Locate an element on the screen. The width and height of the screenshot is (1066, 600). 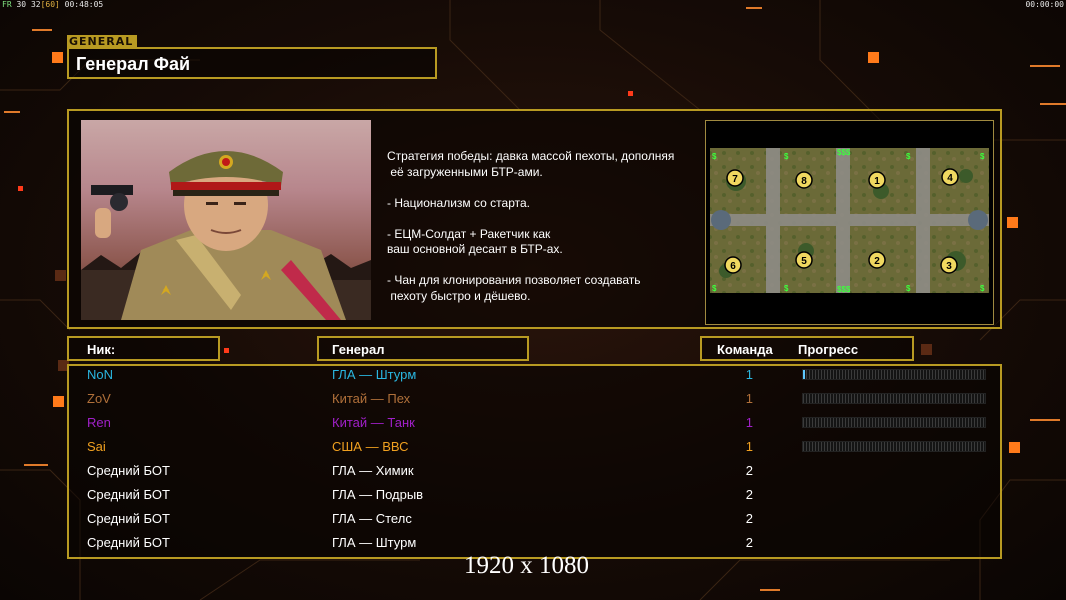
player-general: США — ВВС is located at coordinates (370, 446).